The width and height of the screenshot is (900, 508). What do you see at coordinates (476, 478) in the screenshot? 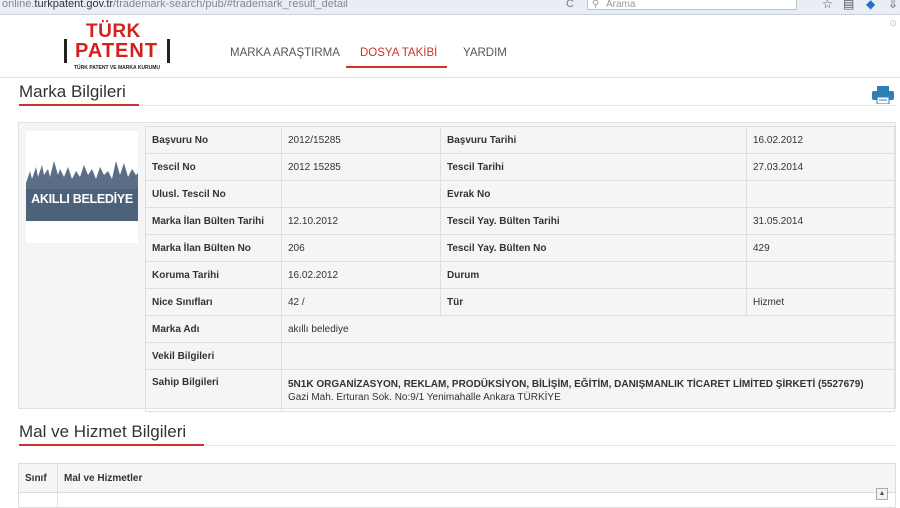
I see `col-header-mal-hizmet: Mal ve Hizmetler` at bounding box center [476, 478].